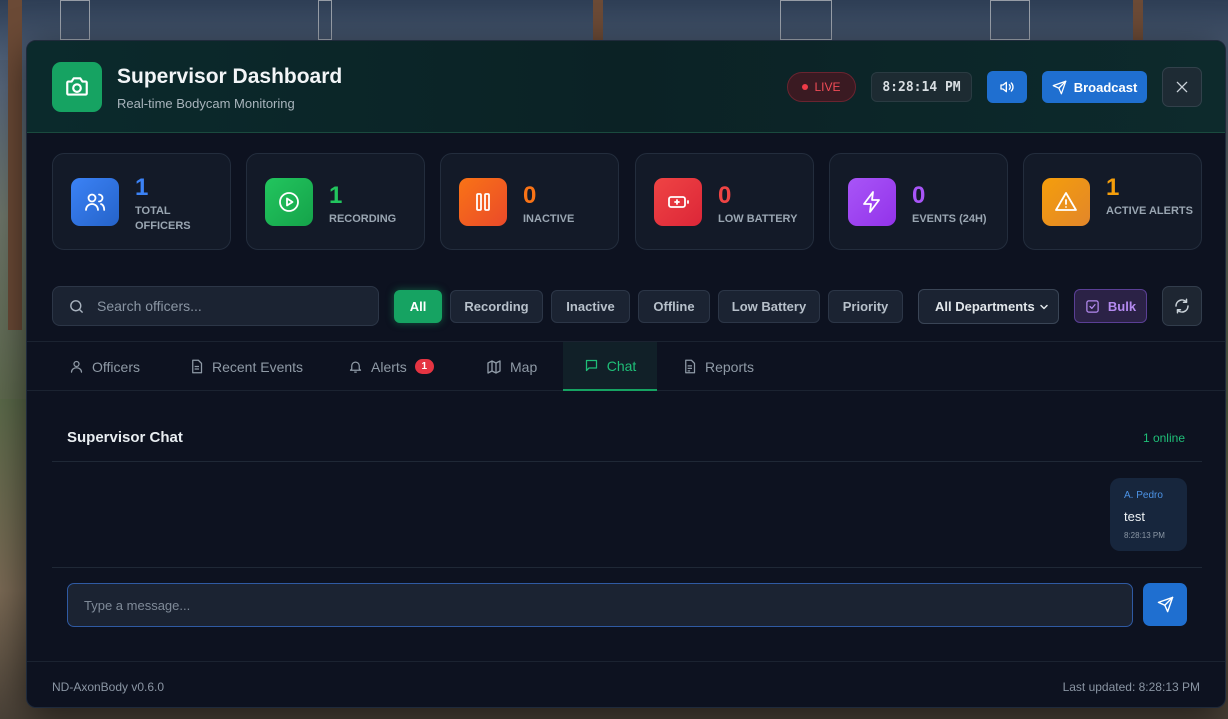 This screenshot has width=1228, height=719. I want to click on stat-card-inactive: 0 Inactive, so click(529, 201).